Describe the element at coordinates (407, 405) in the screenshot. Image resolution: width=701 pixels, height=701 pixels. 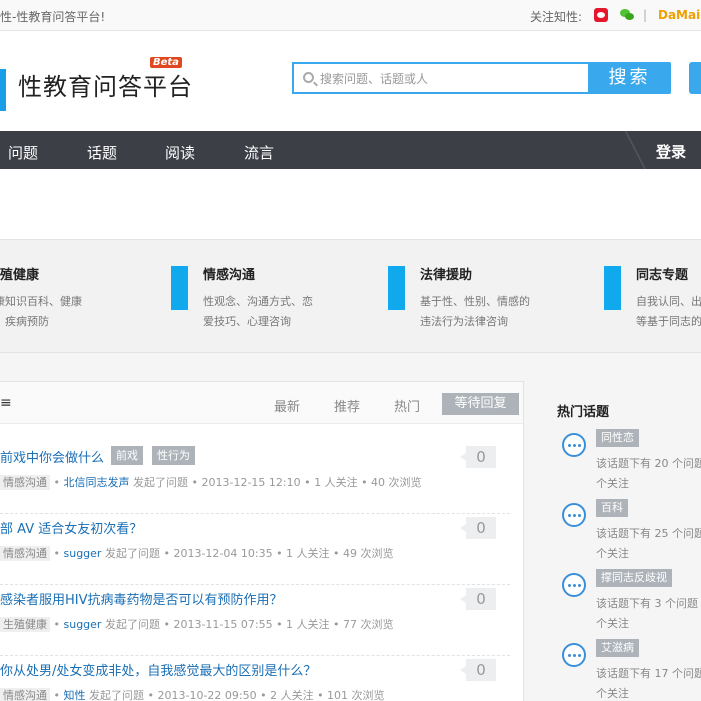
I see `tab-hot: 热门` at that location.